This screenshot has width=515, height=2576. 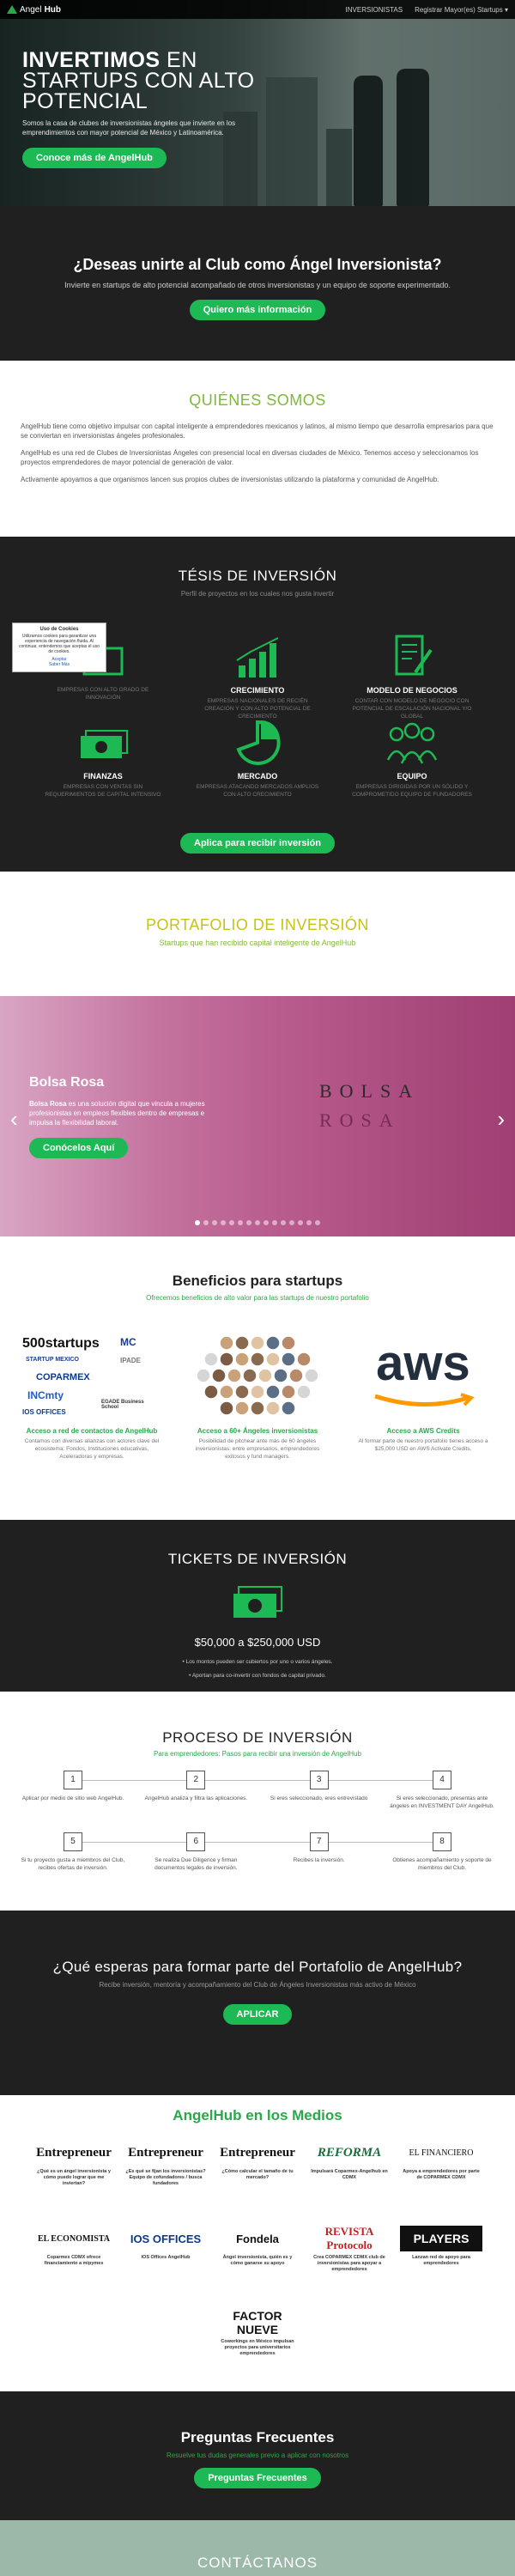 What do you see at coordinates (257, 2174) in the screenshot?
I see `media-headline: ¿Cómo calcular el tamaño de tu mercado?` at bounding box center [257, 2174].